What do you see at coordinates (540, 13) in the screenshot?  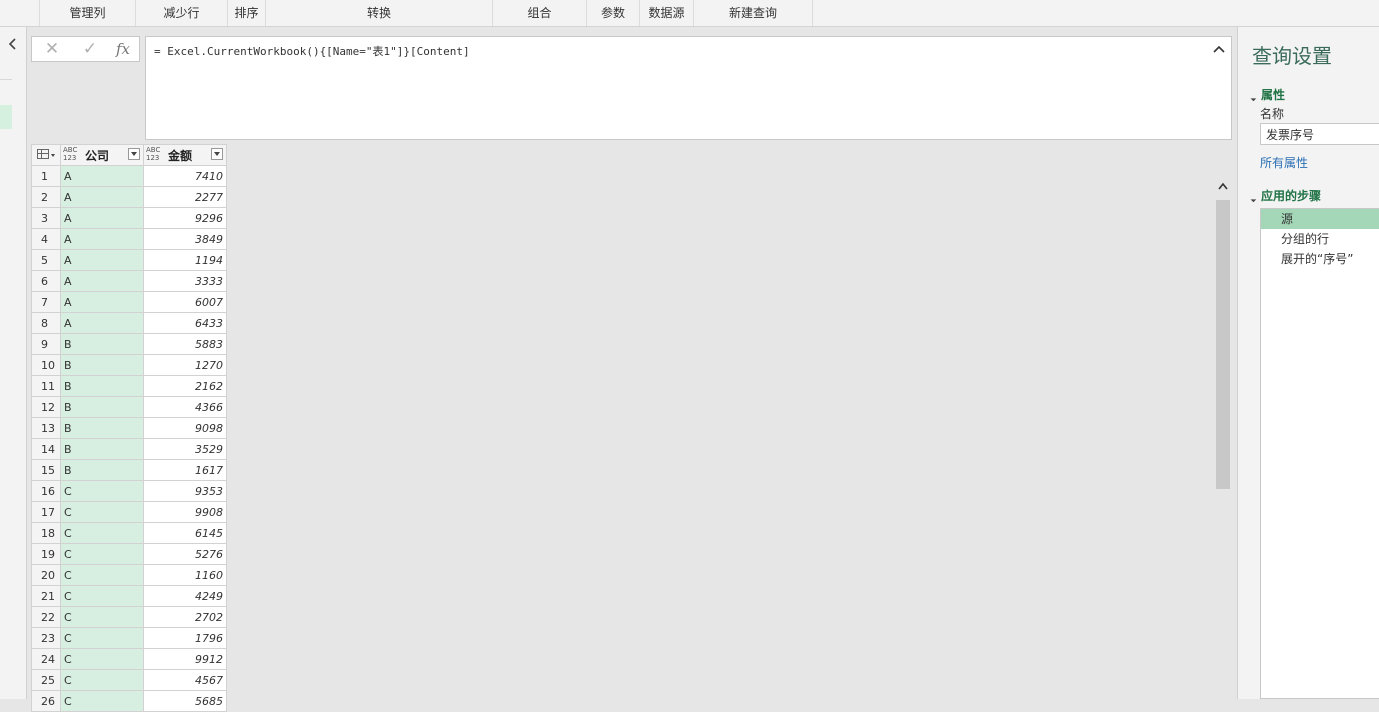 I see `ribbon-group-combine: 组合` at bounding box center [540, 13].